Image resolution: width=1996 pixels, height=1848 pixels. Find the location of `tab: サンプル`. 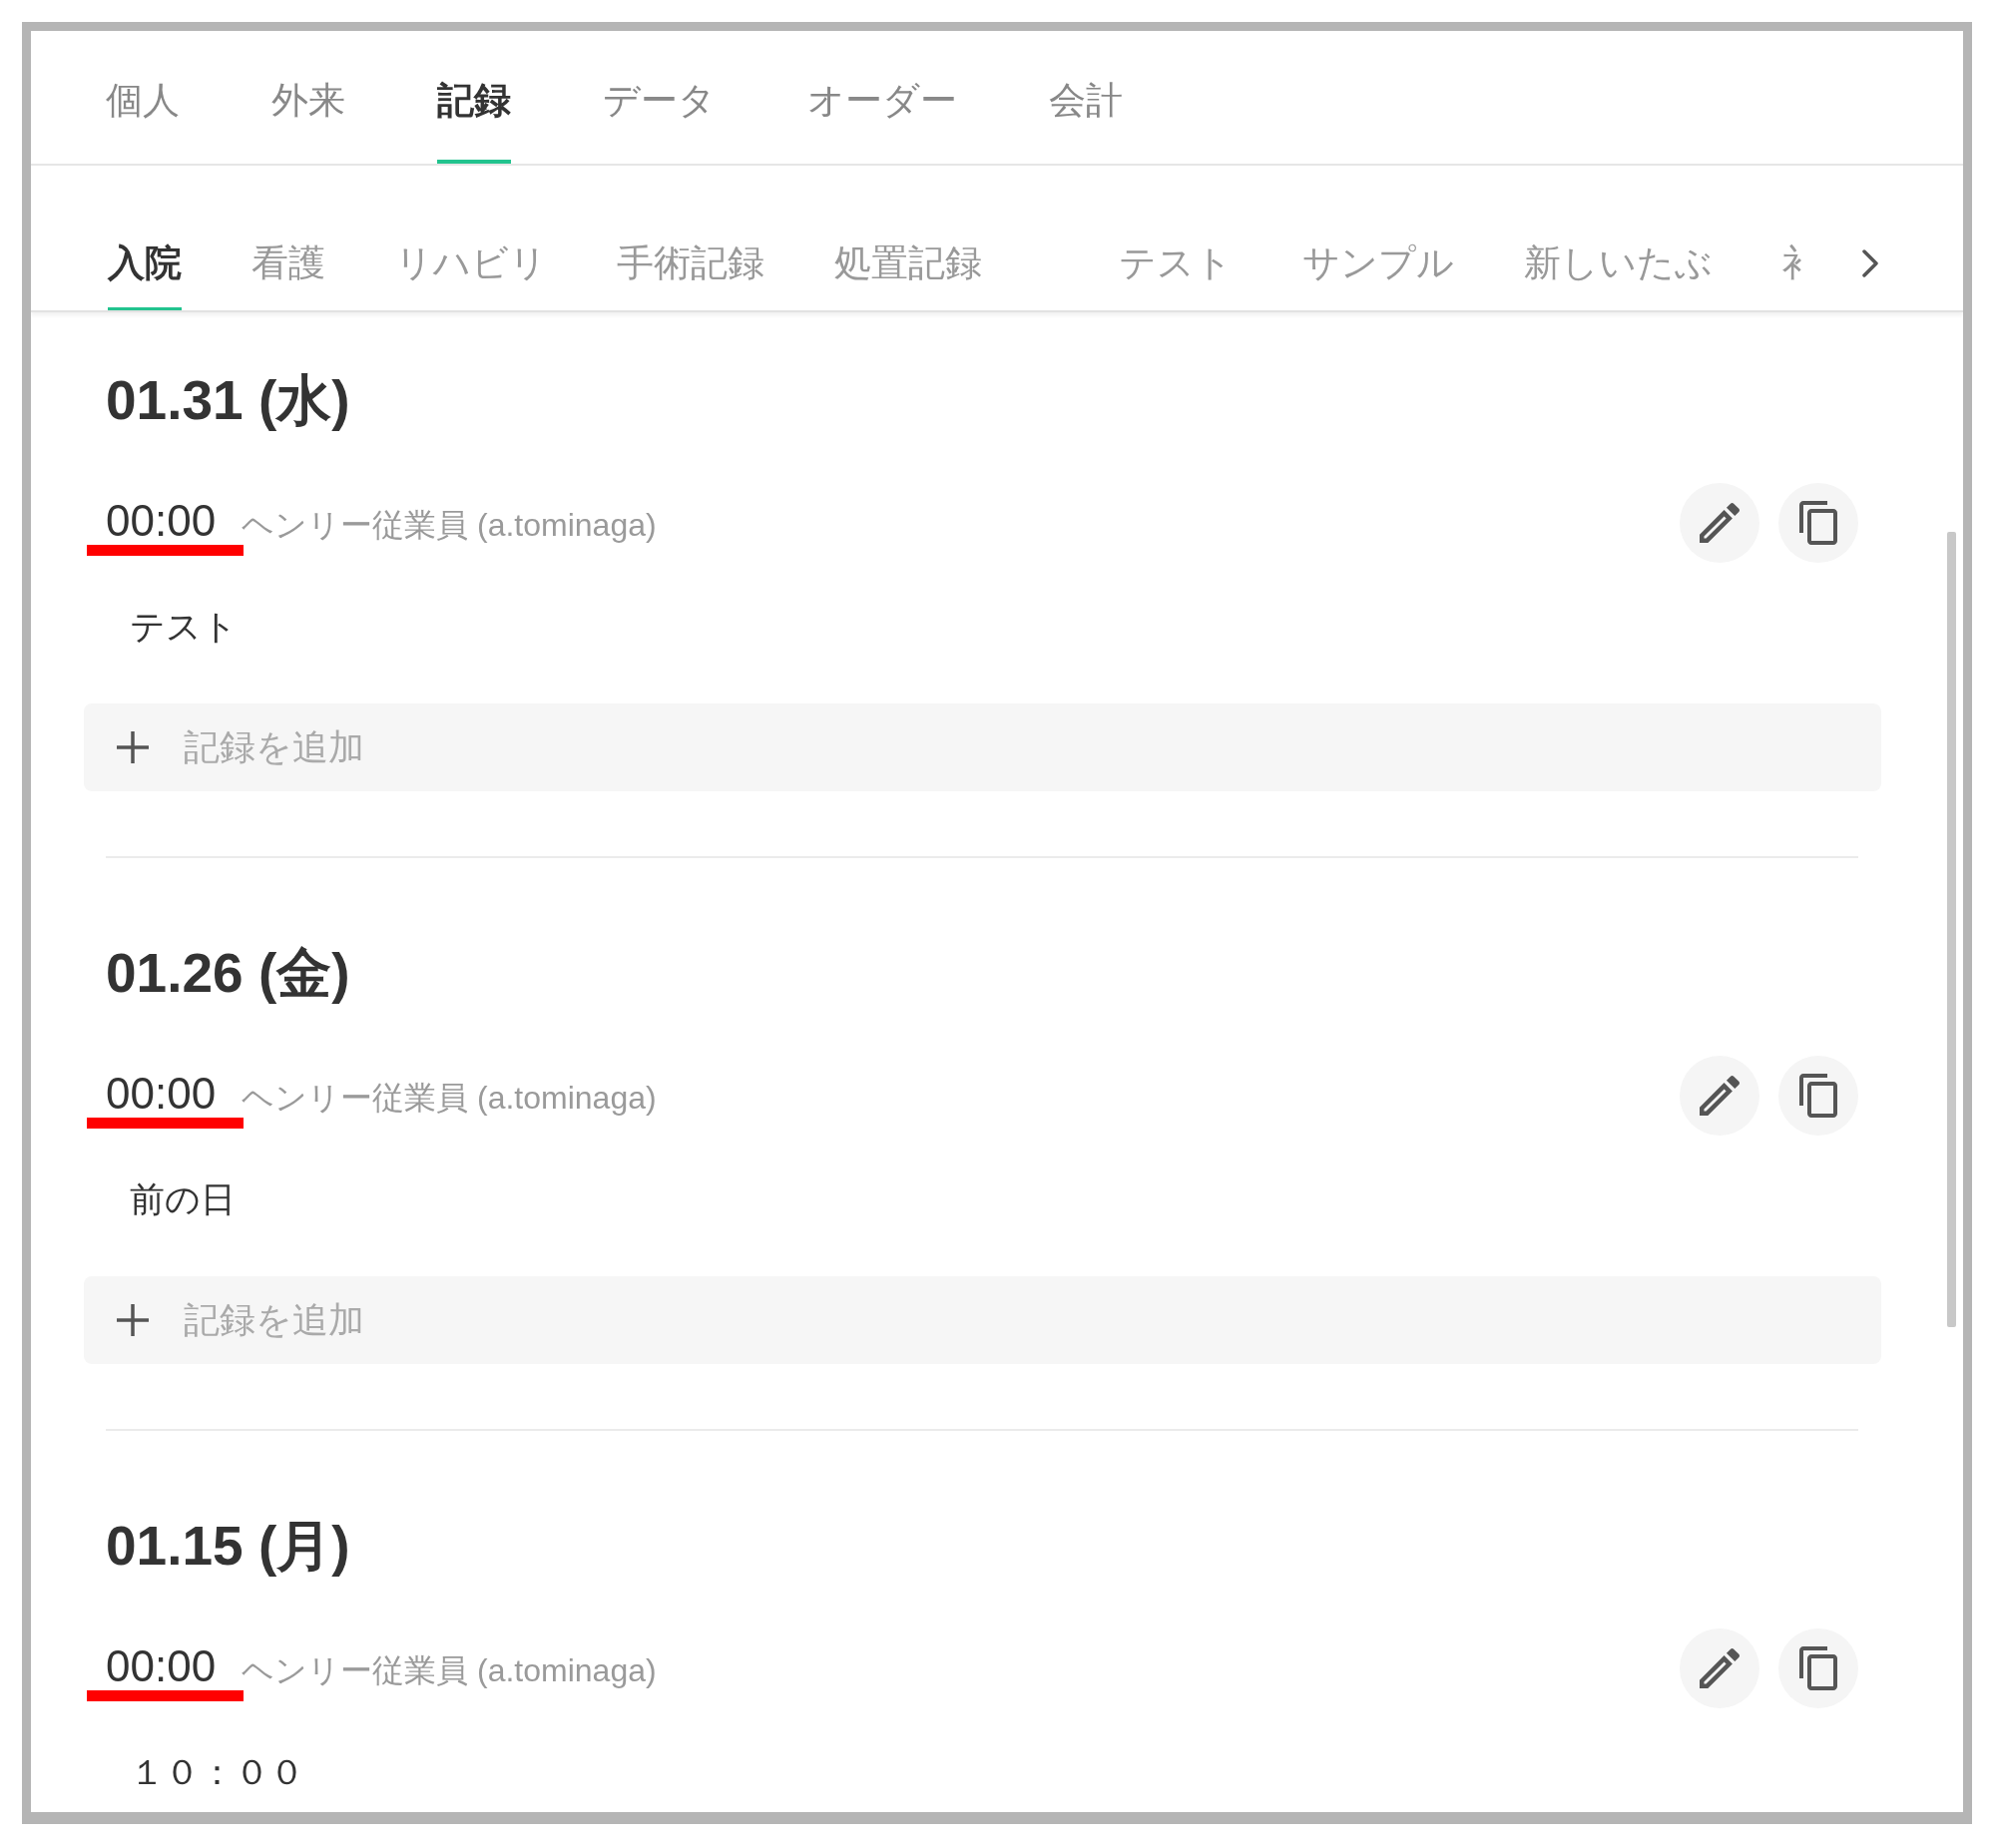

tab: サンプル is located at coordinates (1378, 276).